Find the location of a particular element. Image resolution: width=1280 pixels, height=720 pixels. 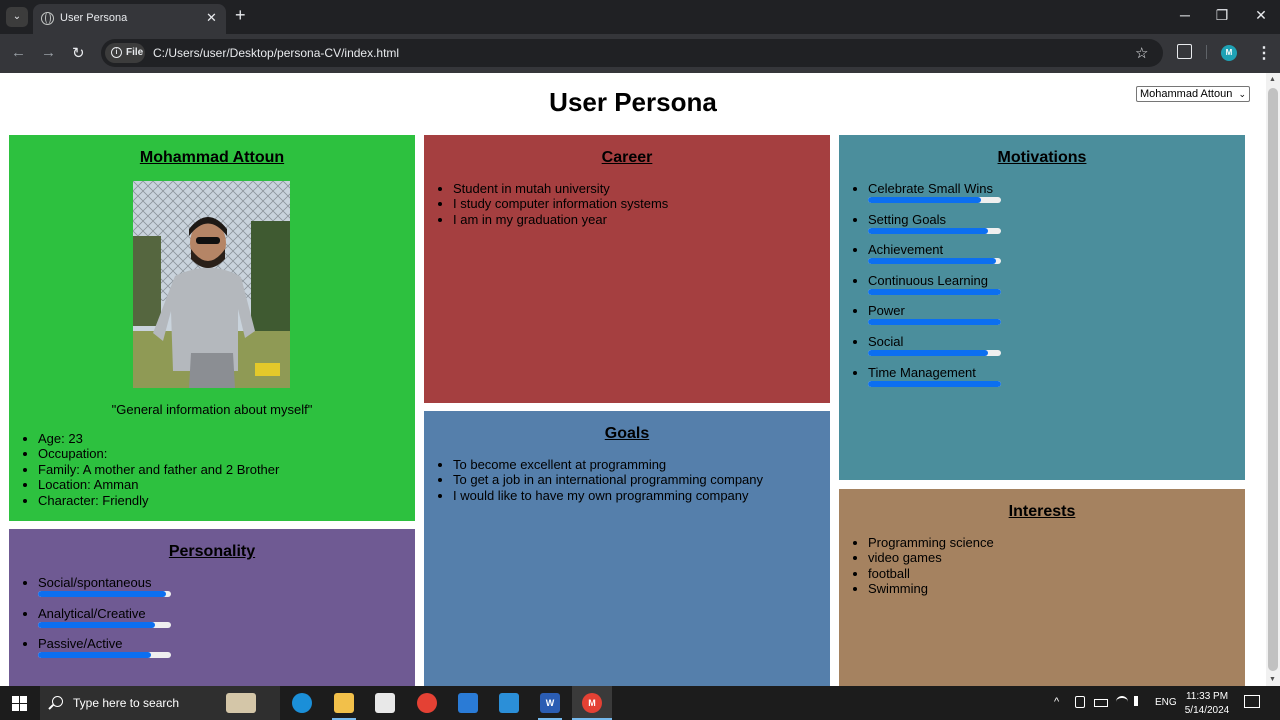

language-indicator: ENG is located at coordinates (1166, 702).